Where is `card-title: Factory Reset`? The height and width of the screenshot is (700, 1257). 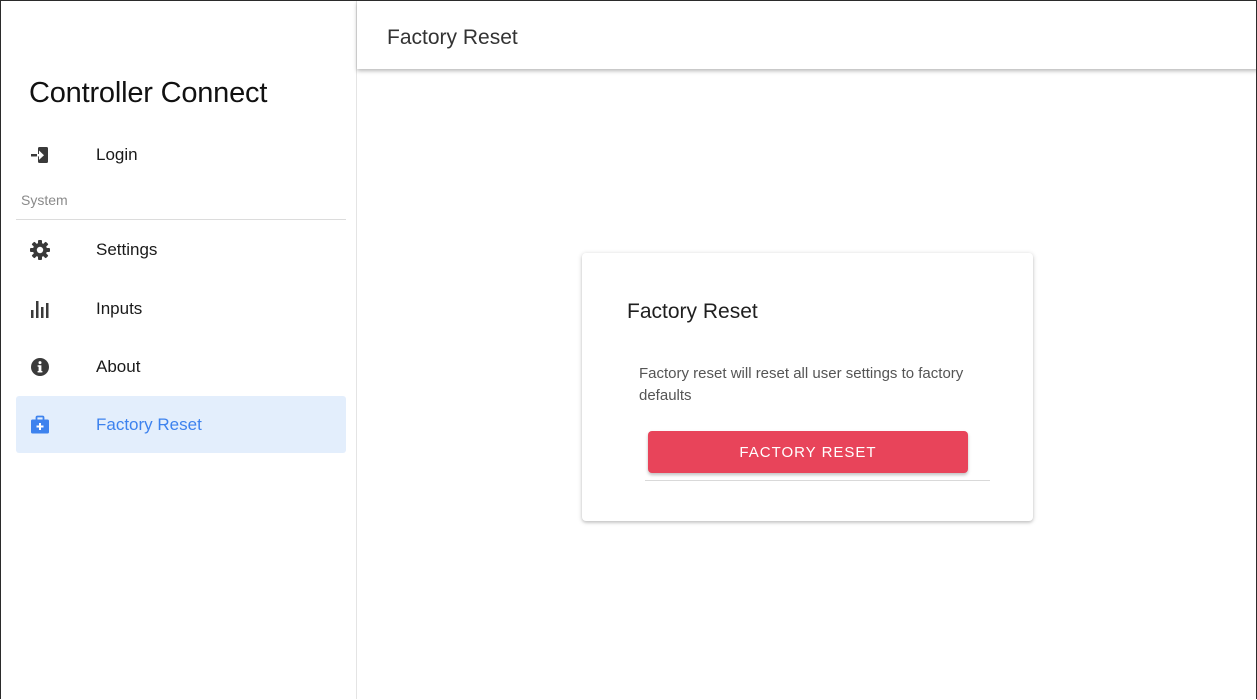
card-title: Factory Reset is located at coordinates (692, 311).